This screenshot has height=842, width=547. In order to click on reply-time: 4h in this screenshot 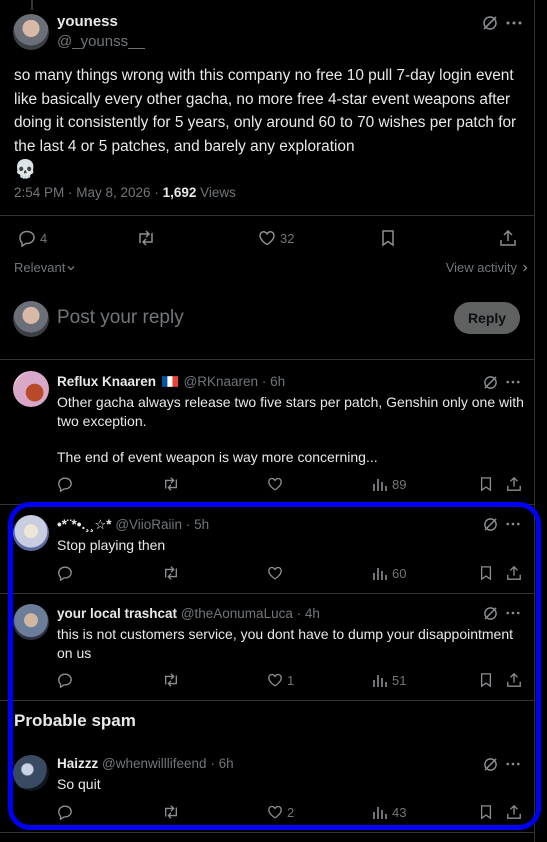, I will do `click(312, 613)`.